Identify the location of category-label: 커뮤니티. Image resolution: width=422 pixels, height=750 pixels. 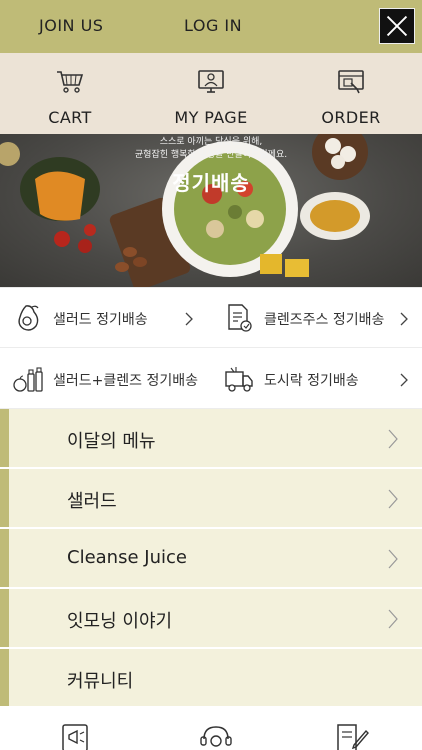
(100, 681).